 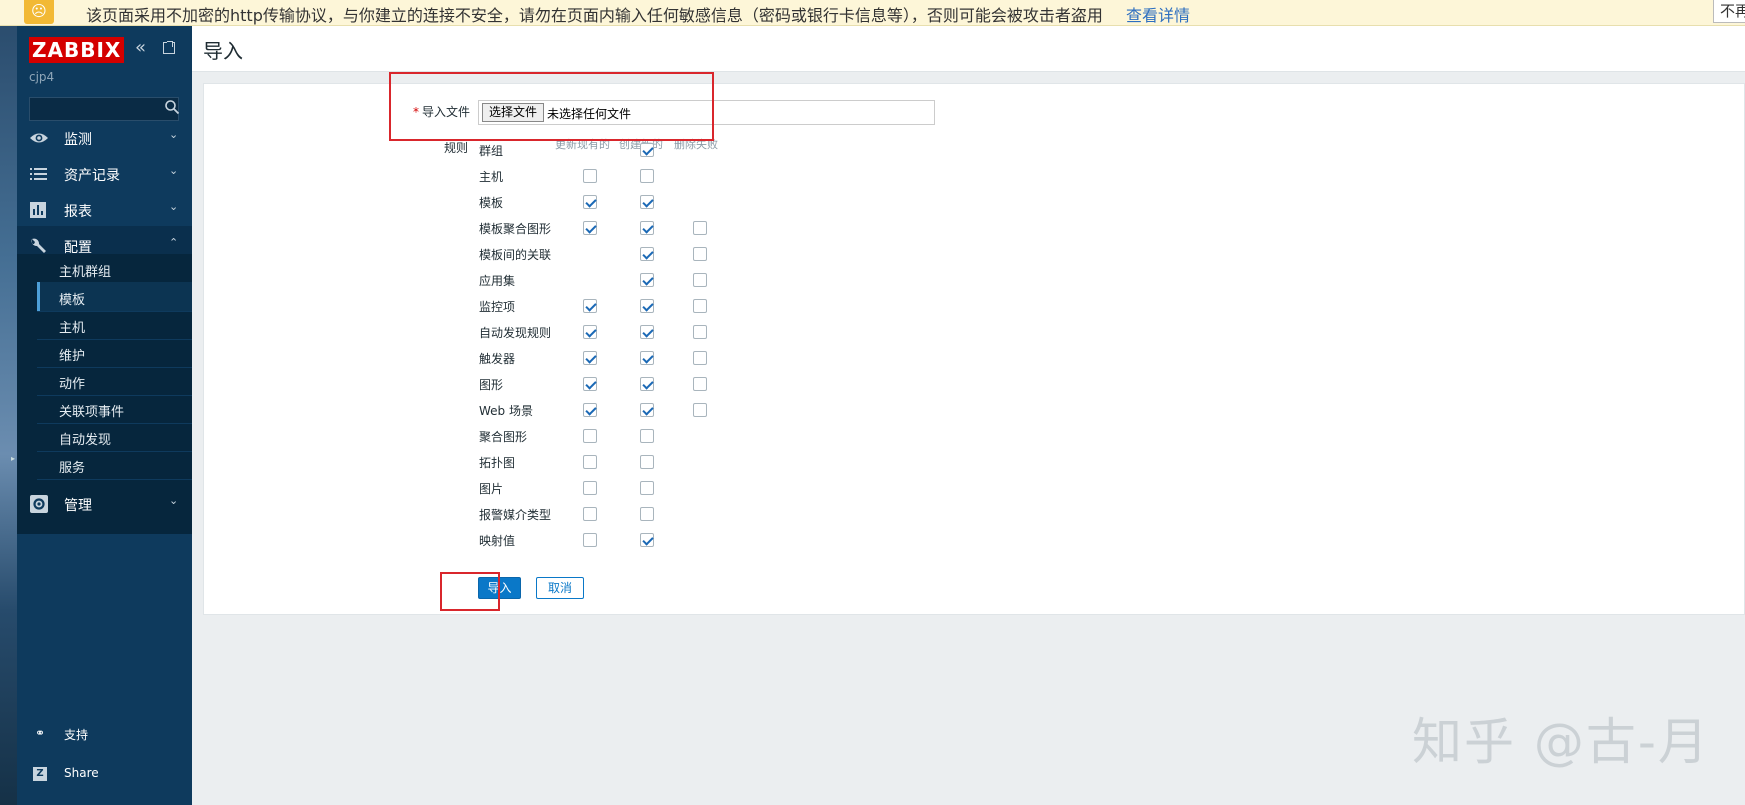 I want to click on submenu-item-correlation: 关联项事件, so click(x=114, y=409).